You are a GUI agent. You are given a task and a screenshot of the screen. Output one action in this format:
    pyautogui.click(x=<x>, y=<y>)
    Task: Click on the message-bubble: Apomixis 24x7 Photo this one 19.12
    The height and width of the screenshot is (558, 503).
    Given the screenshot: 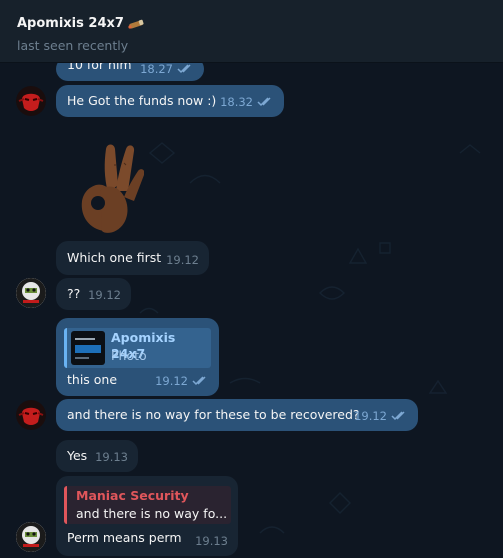 What is the action you would take?
    pyautogui.click(x=137, y=357)
    